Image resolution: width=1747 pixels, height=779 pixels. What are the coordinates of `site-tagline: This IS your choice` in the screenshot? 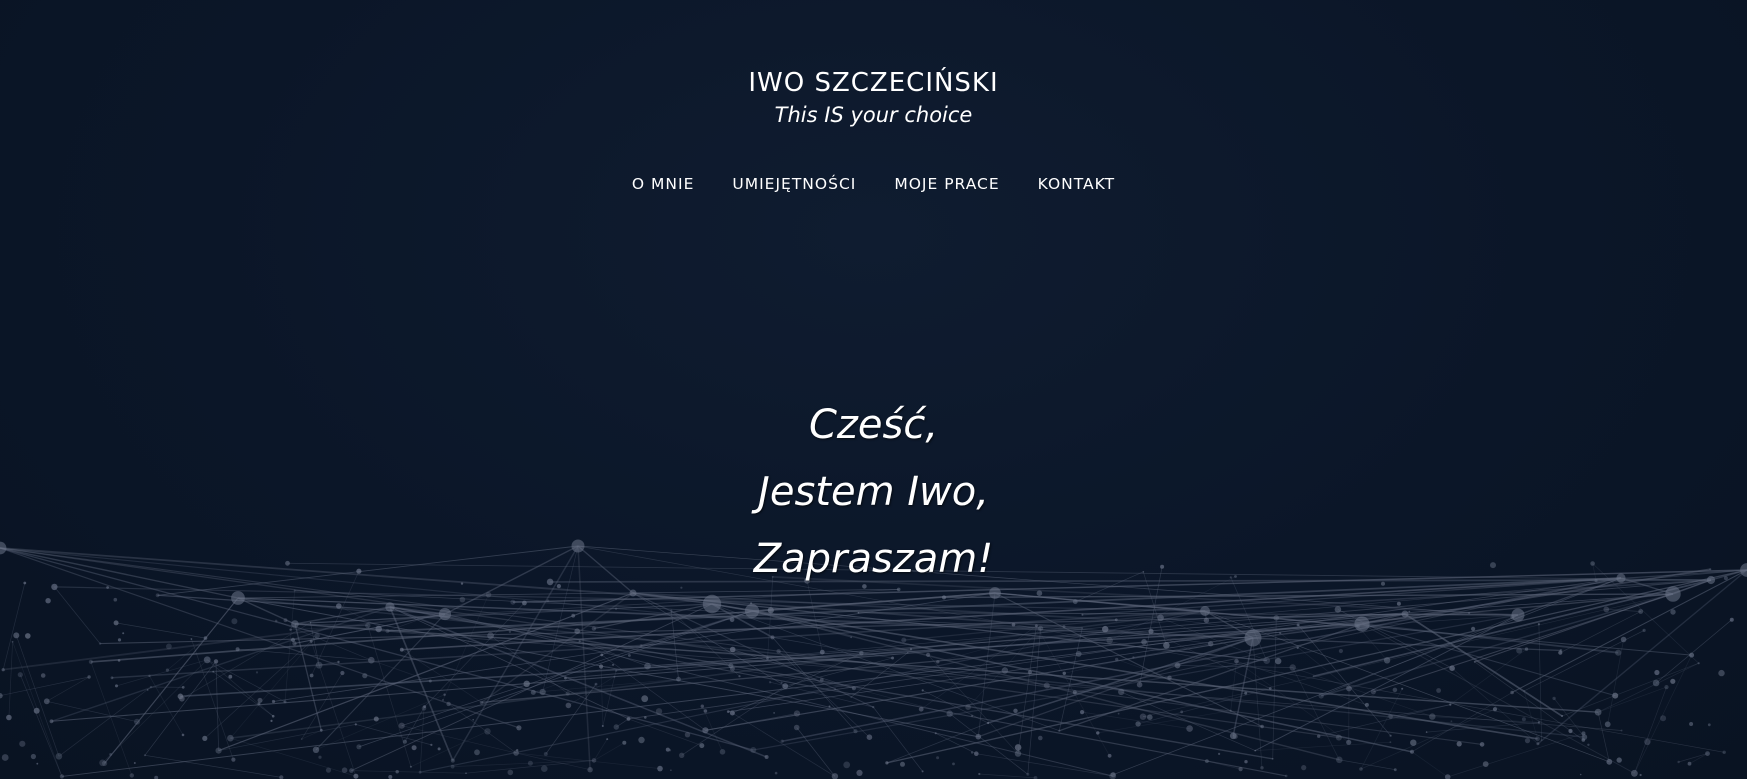 It's located at (873, 115).